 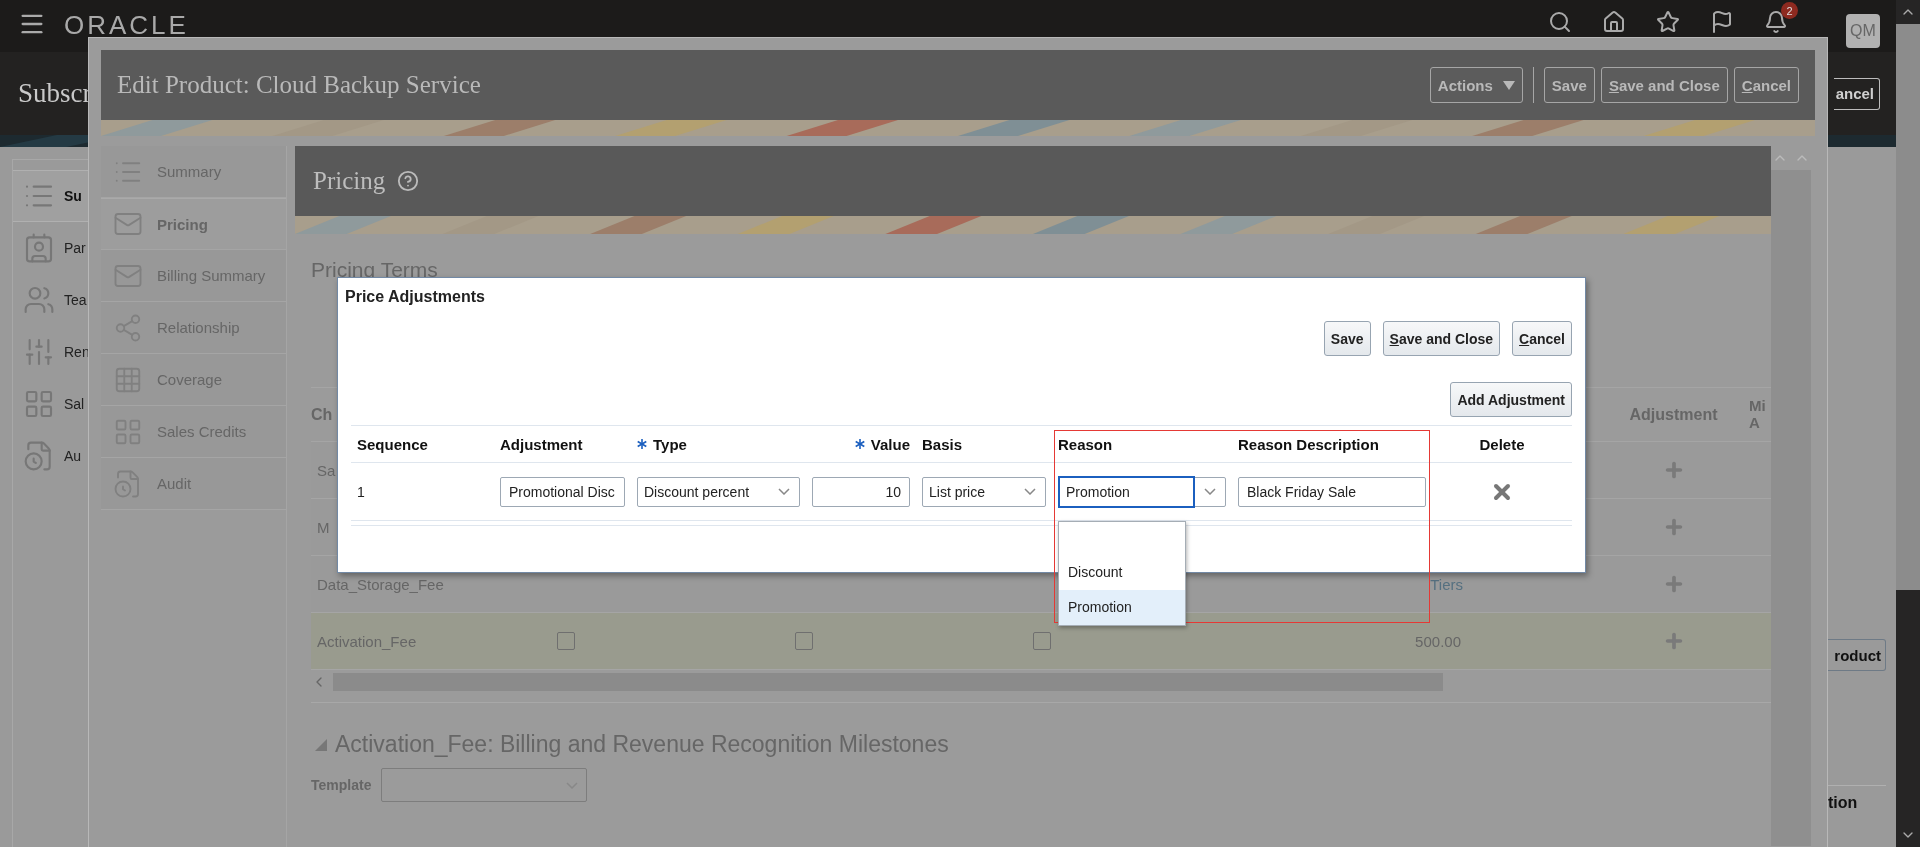 What do you see at coordinates (75, 300) in the screenshot?
I see `nav-label: Tea` at bounding box center [75, 300].